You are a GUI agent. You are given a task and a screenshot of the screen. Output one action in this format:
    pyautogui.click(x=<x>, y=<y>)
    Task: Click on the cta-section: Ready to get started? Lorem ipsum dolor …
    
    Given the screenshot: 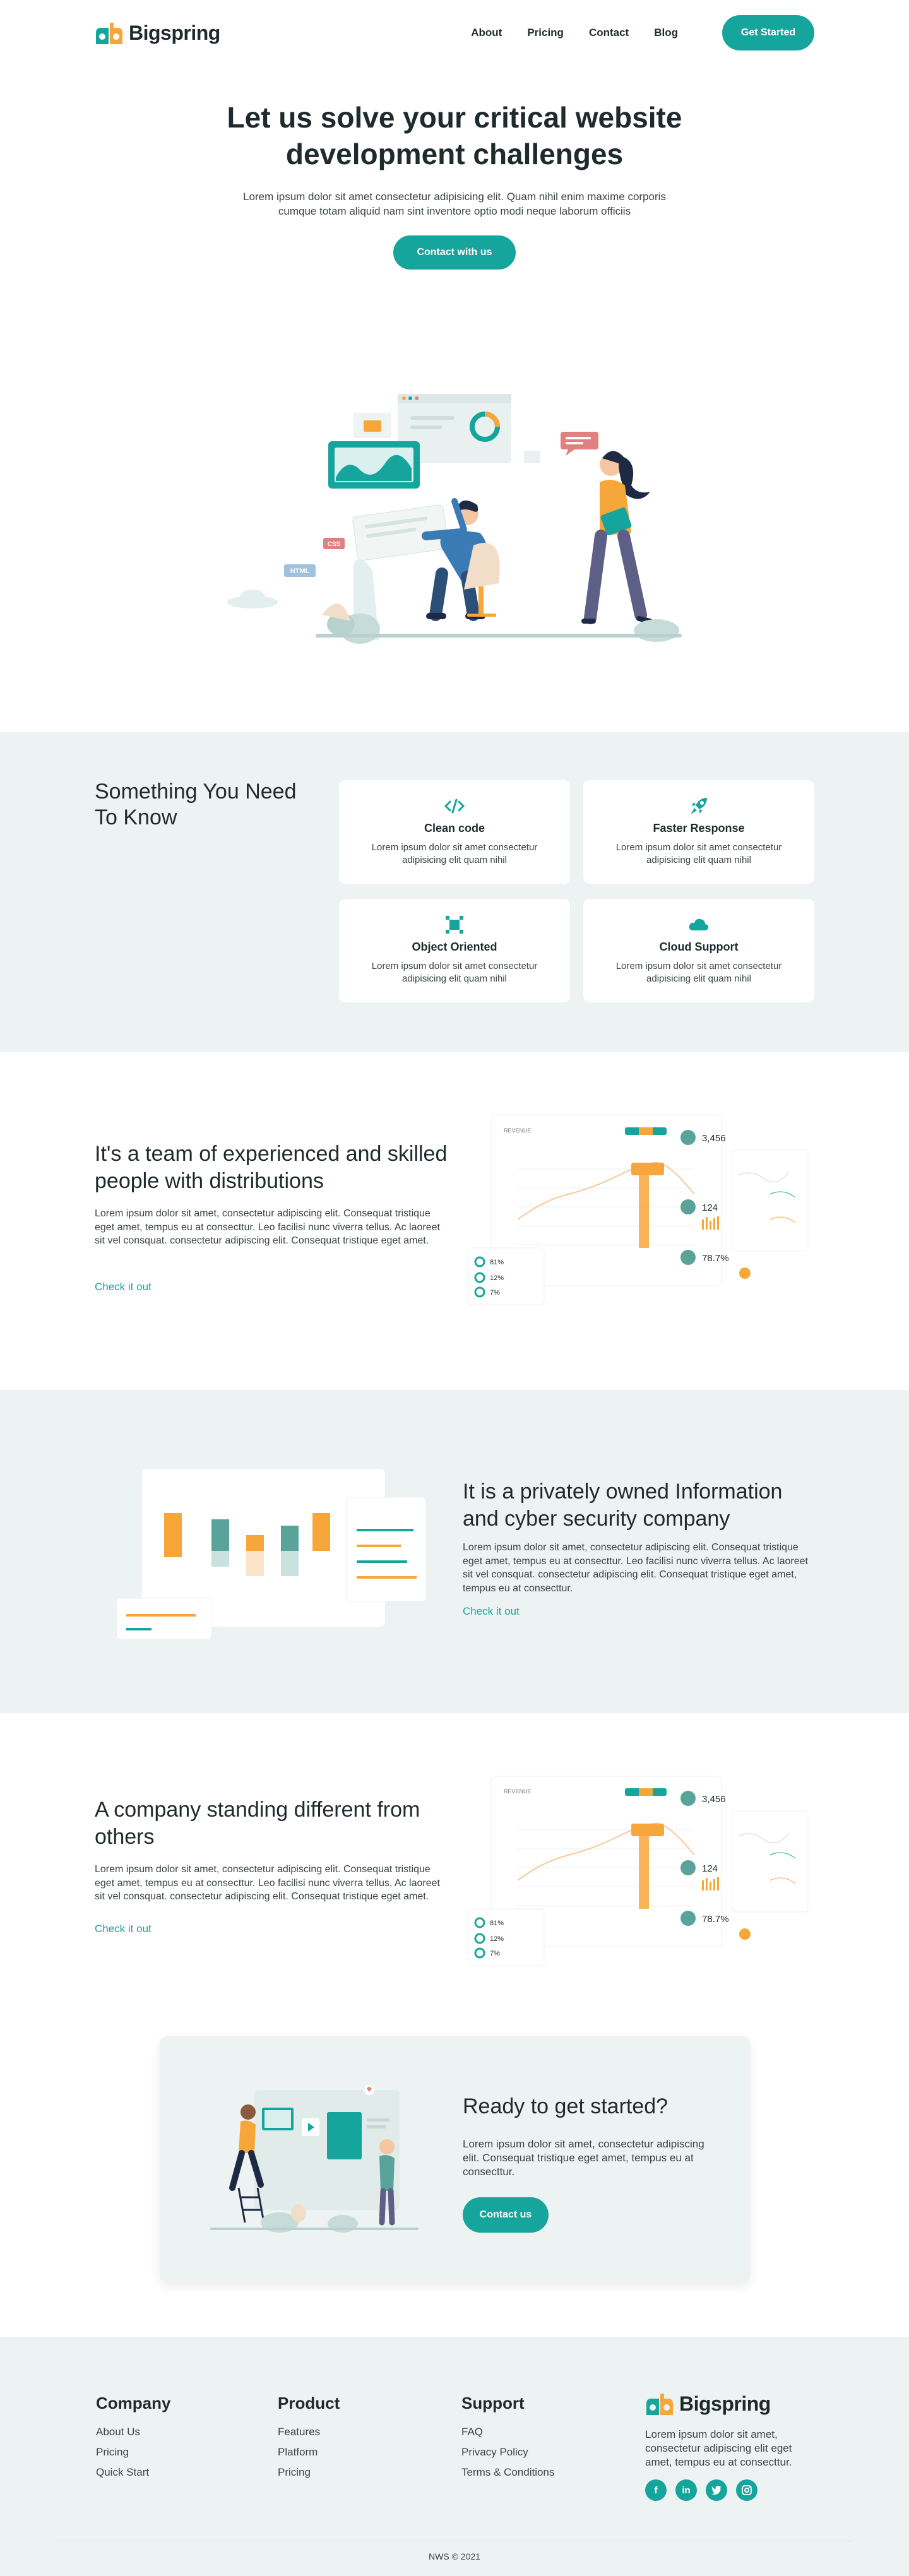 What is the action you would take?
    pyautogui.click(x=454, y=2179)
    